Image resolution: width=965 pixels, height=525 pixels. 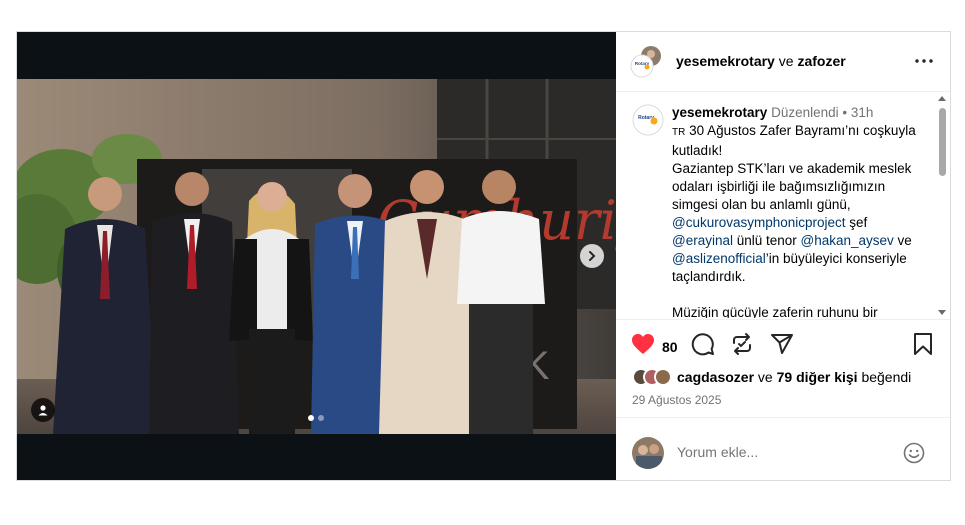 I want to click on comment-button, so click(x=703, y=344).